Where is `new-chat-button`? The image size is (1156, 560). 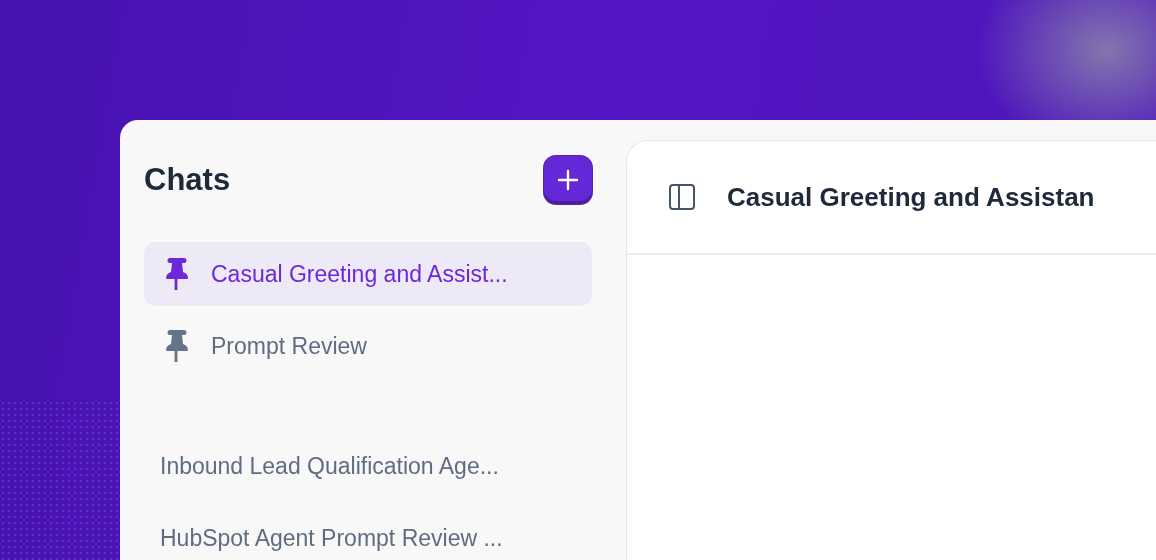
new-chat-button is located at coordinates (568, 180).